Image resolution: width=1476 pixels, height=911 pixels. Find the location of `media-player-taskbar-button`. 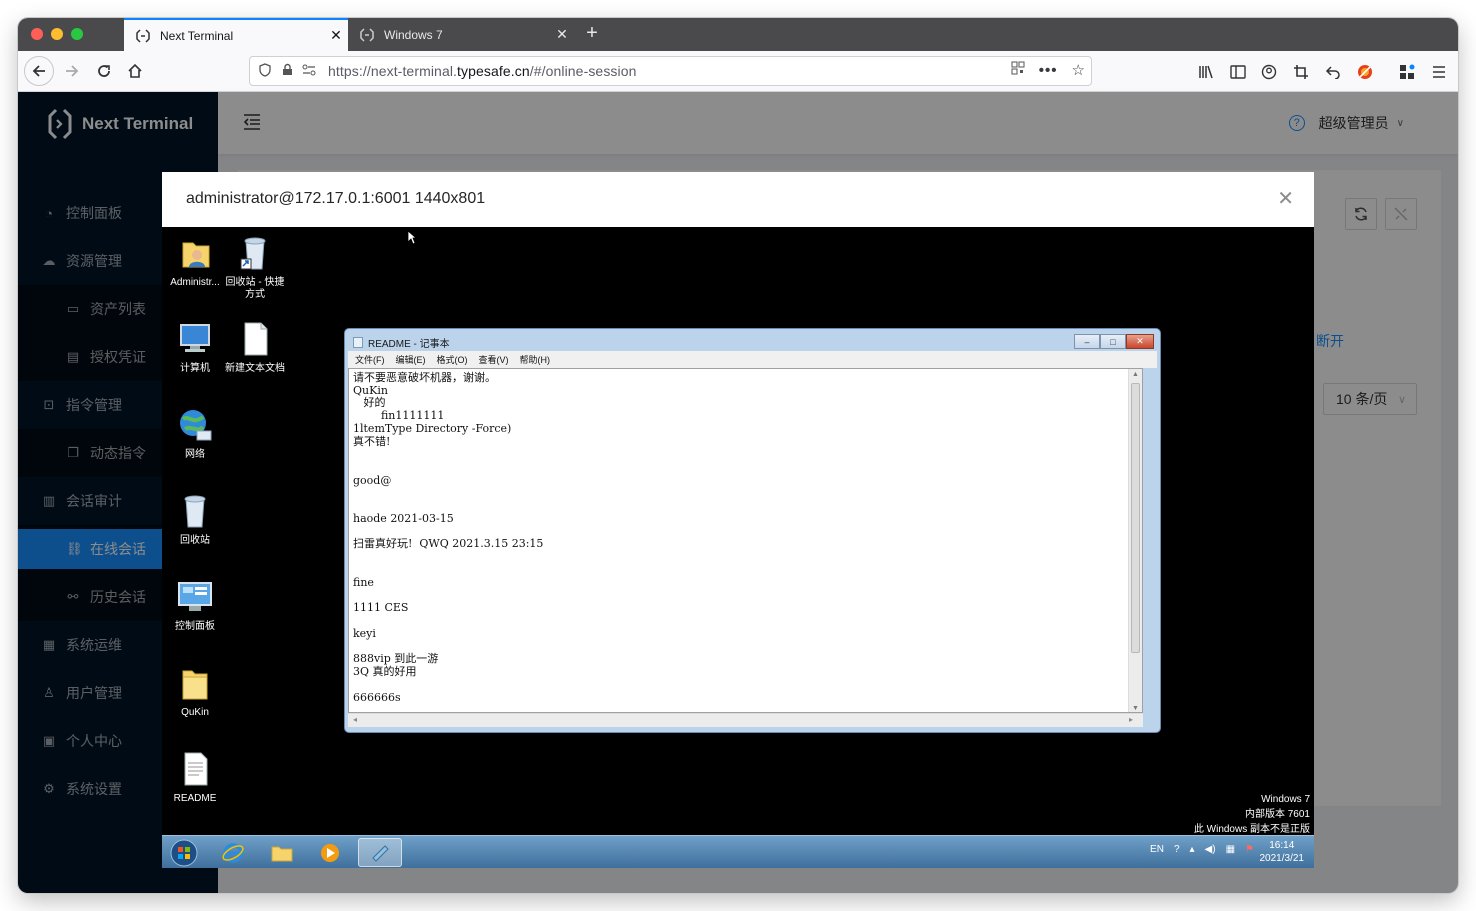

media-player-taskbar-button is located at coordinates (330, 852).